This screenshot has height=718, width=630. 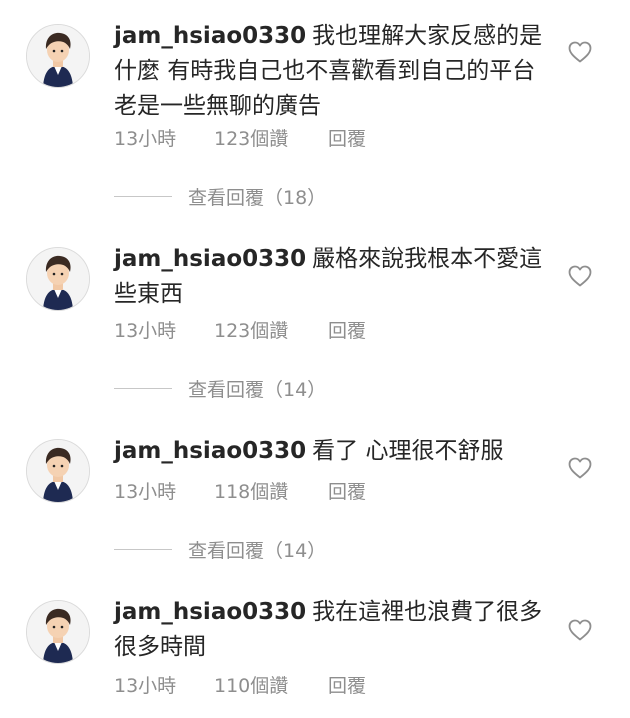 What do you see at coordinates (271, 684) in the screenshot?
I see `like-count: 110個讚` at bounding box center [271, 684].